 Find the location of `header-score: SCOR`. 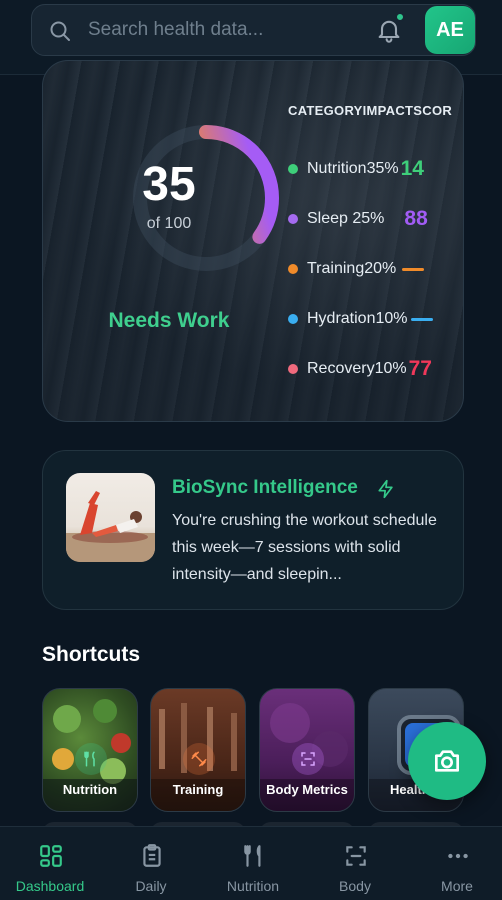

header-score: SCOR is located at coordinates (433, 110).